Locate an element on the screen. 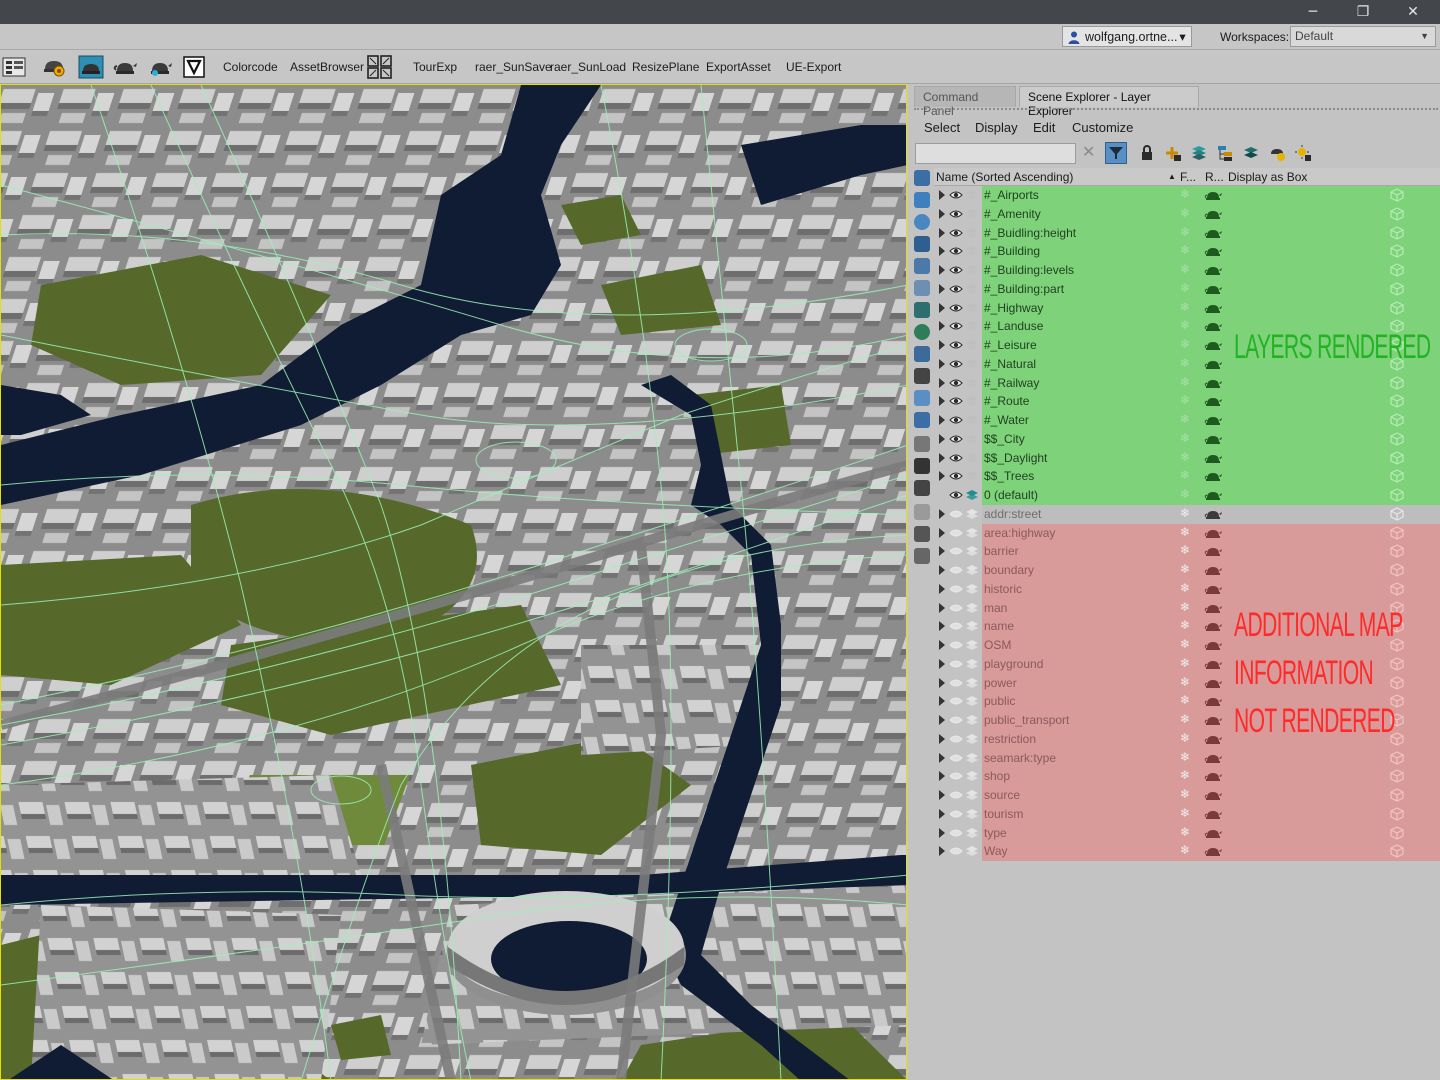  colorcode-button: Colorcode is located at coordinates (250, 67).